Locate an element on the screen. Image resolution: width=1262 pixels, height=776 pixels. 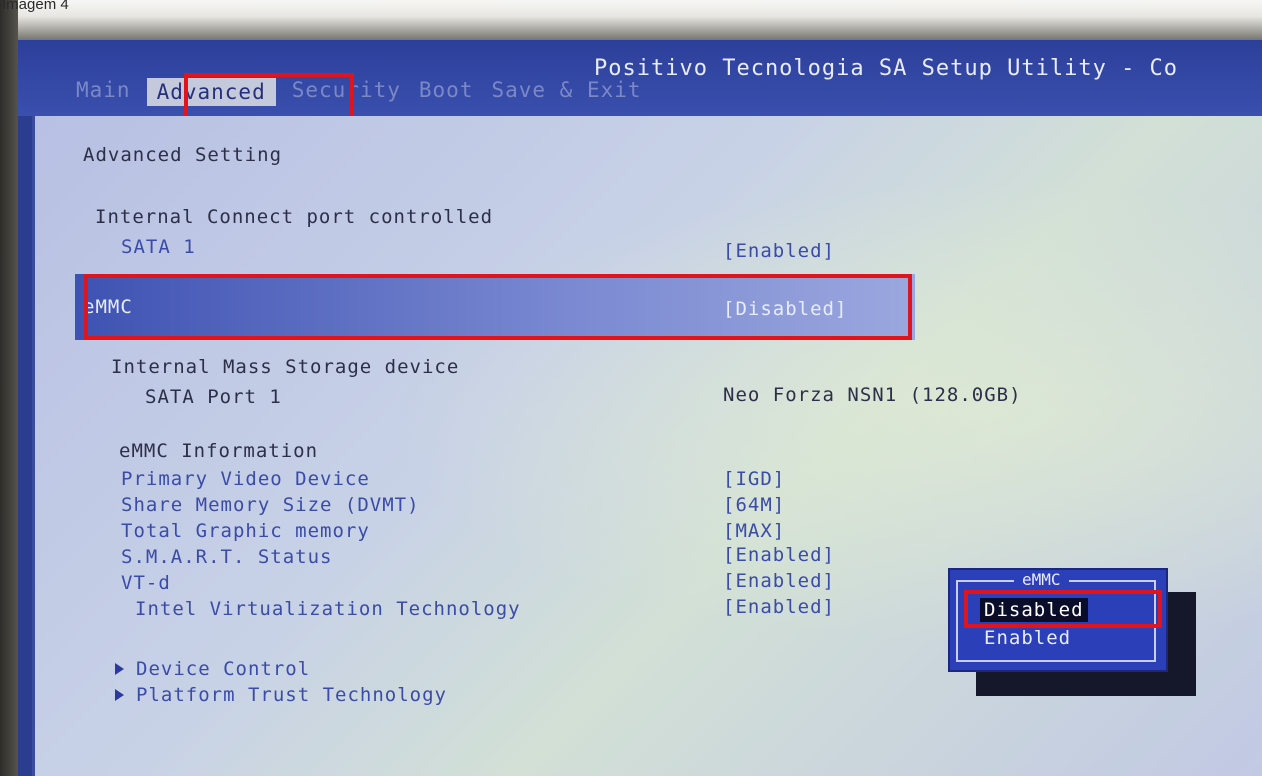
emmc-info-heading: eMMC Information is located at coordinates (219, 451).